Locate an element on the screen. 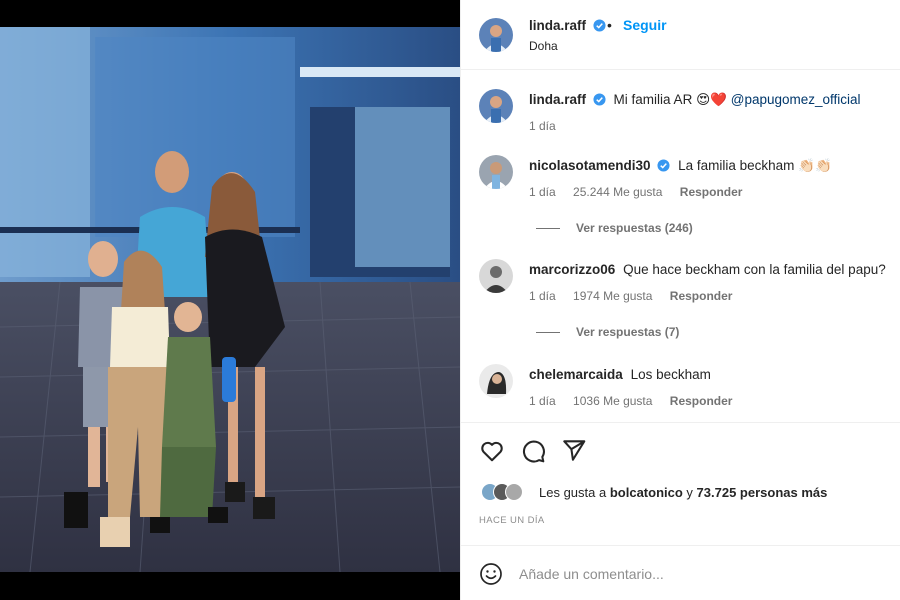 The image size is (900, 600). comment-username: marcorizzo06 is located at coordinates (572, 269).